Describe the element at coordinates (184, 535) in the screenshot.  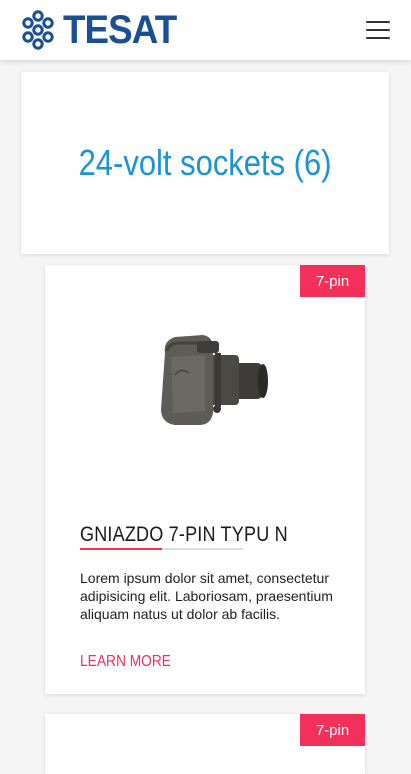
I see `product-name: GNIAZDO 7-PIN TYPU N` at that location.